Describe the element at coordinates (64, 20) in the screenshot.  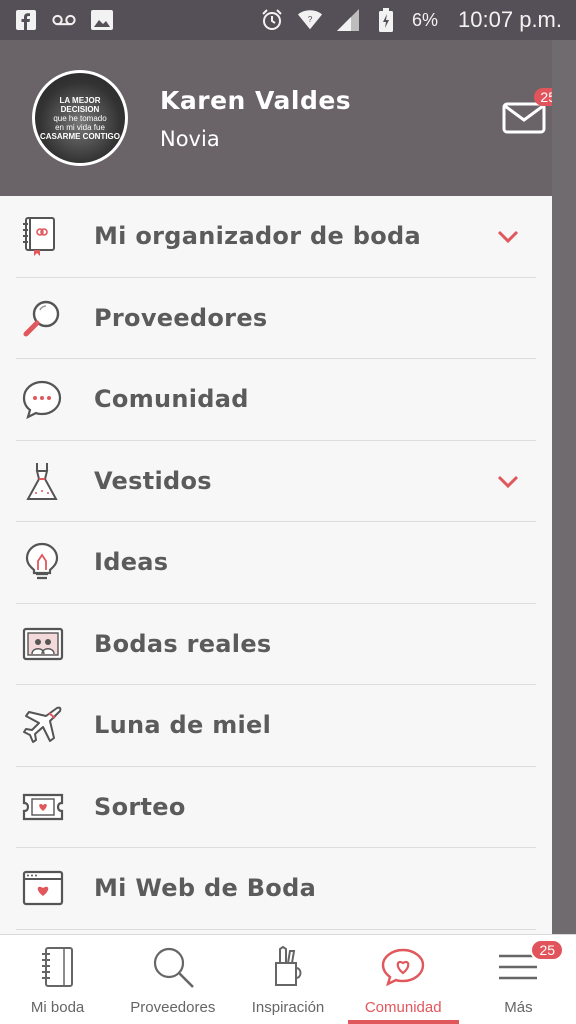
I see `voicemail-icon` at that location.